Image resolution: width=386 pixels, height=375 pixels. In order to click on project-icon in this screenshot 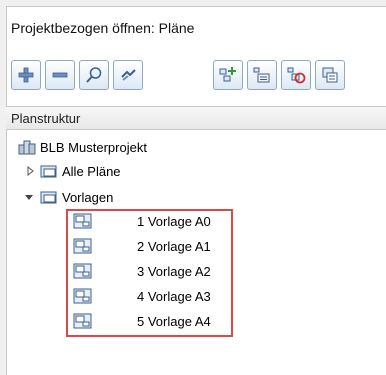, I will do `click(27, 147)`.